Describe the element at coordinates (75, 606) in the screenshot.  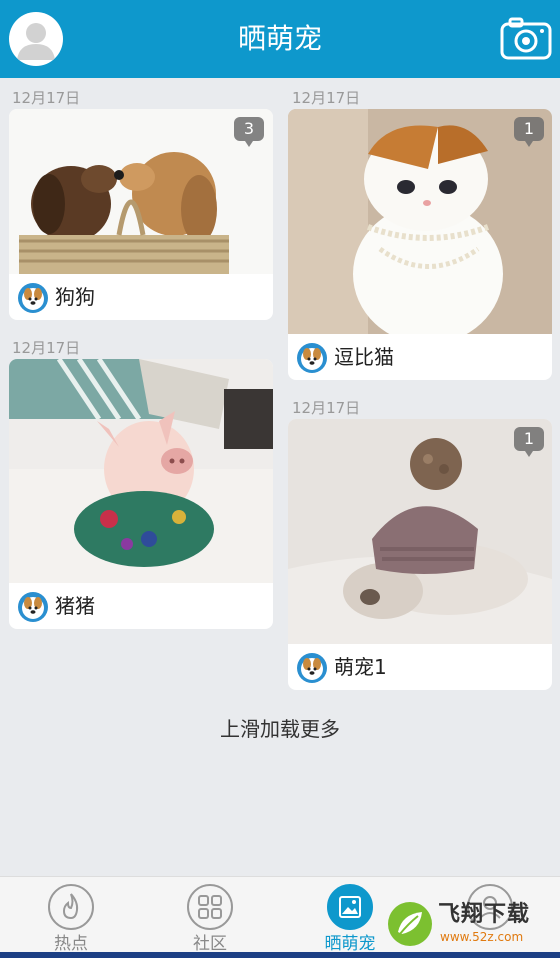
I see `pet-name: 猪猪` at that location.